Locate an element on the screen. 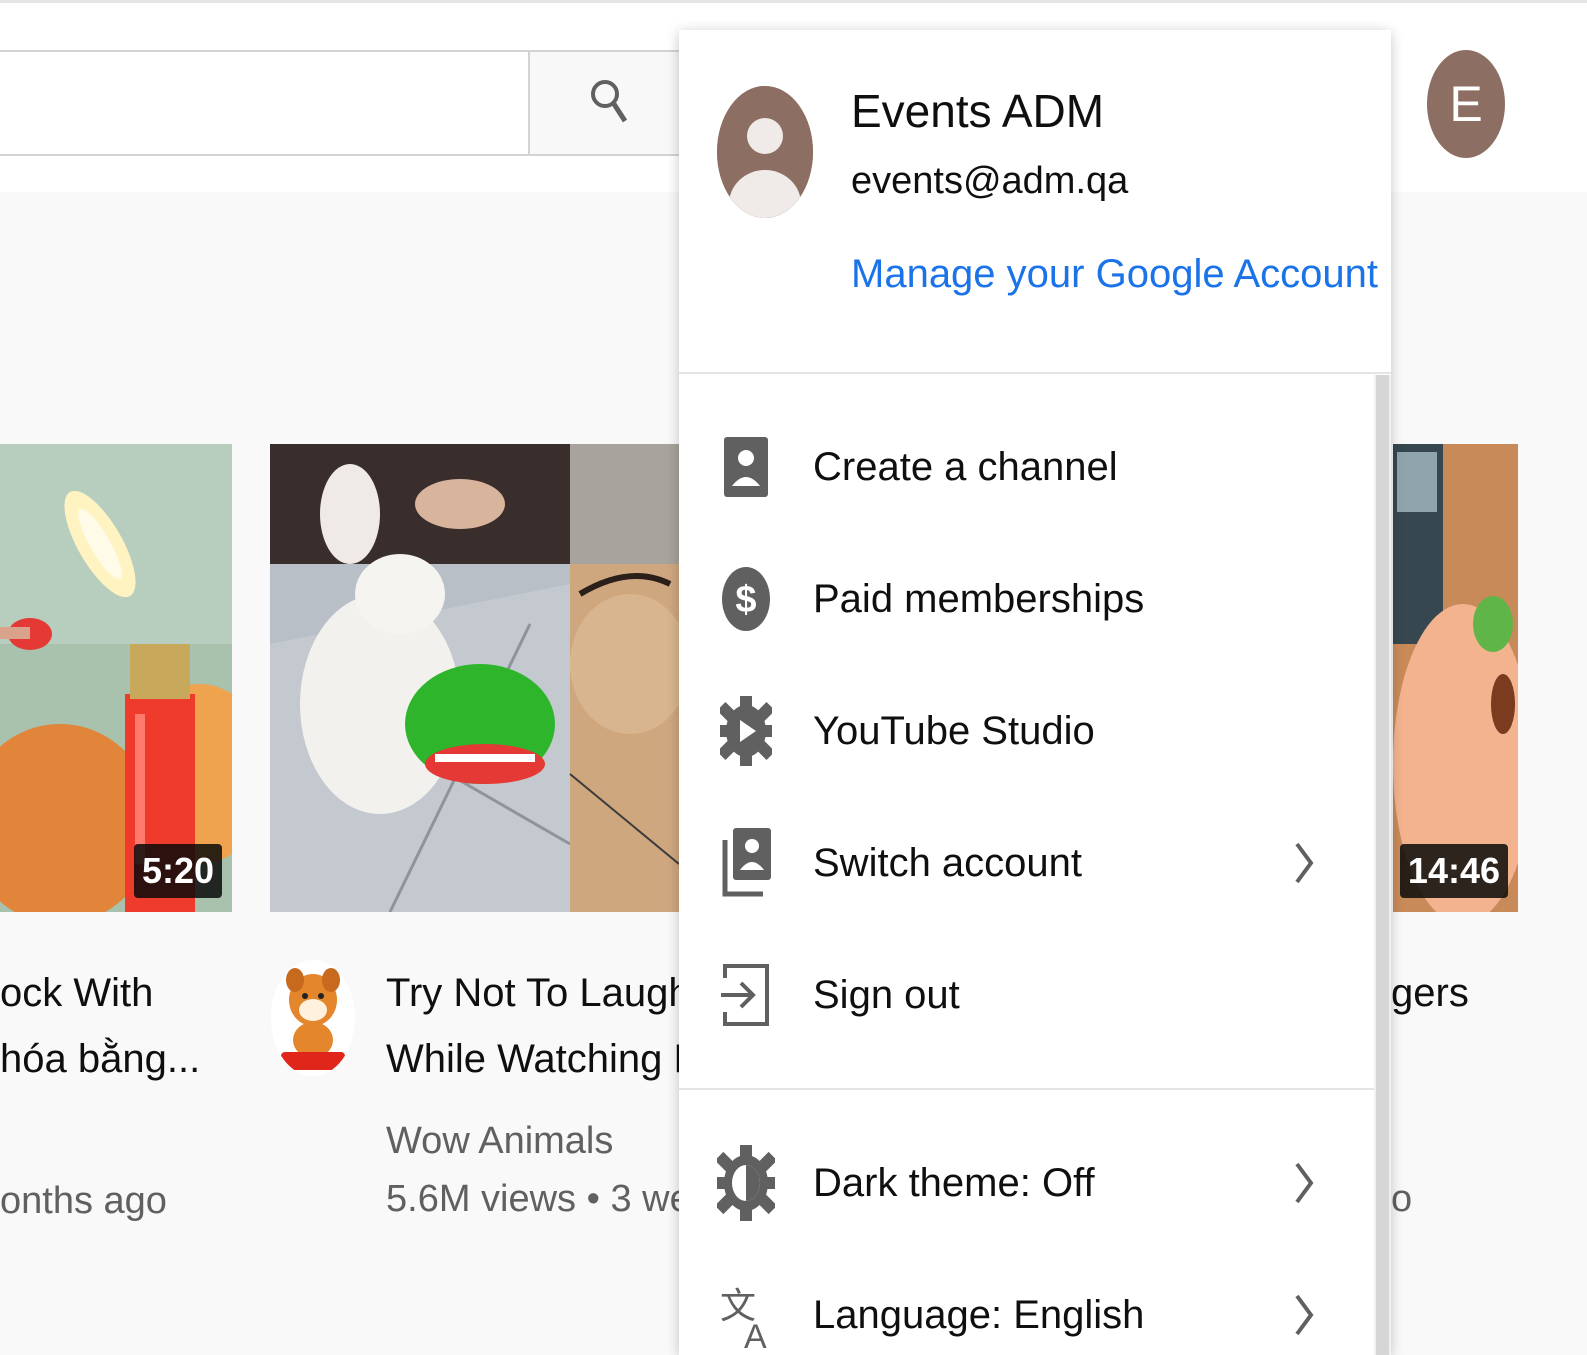 The width and height of the screenshot is (1587, 1355). menu-item-label: Dark theme: Off is located at coordinates (954, 1182).